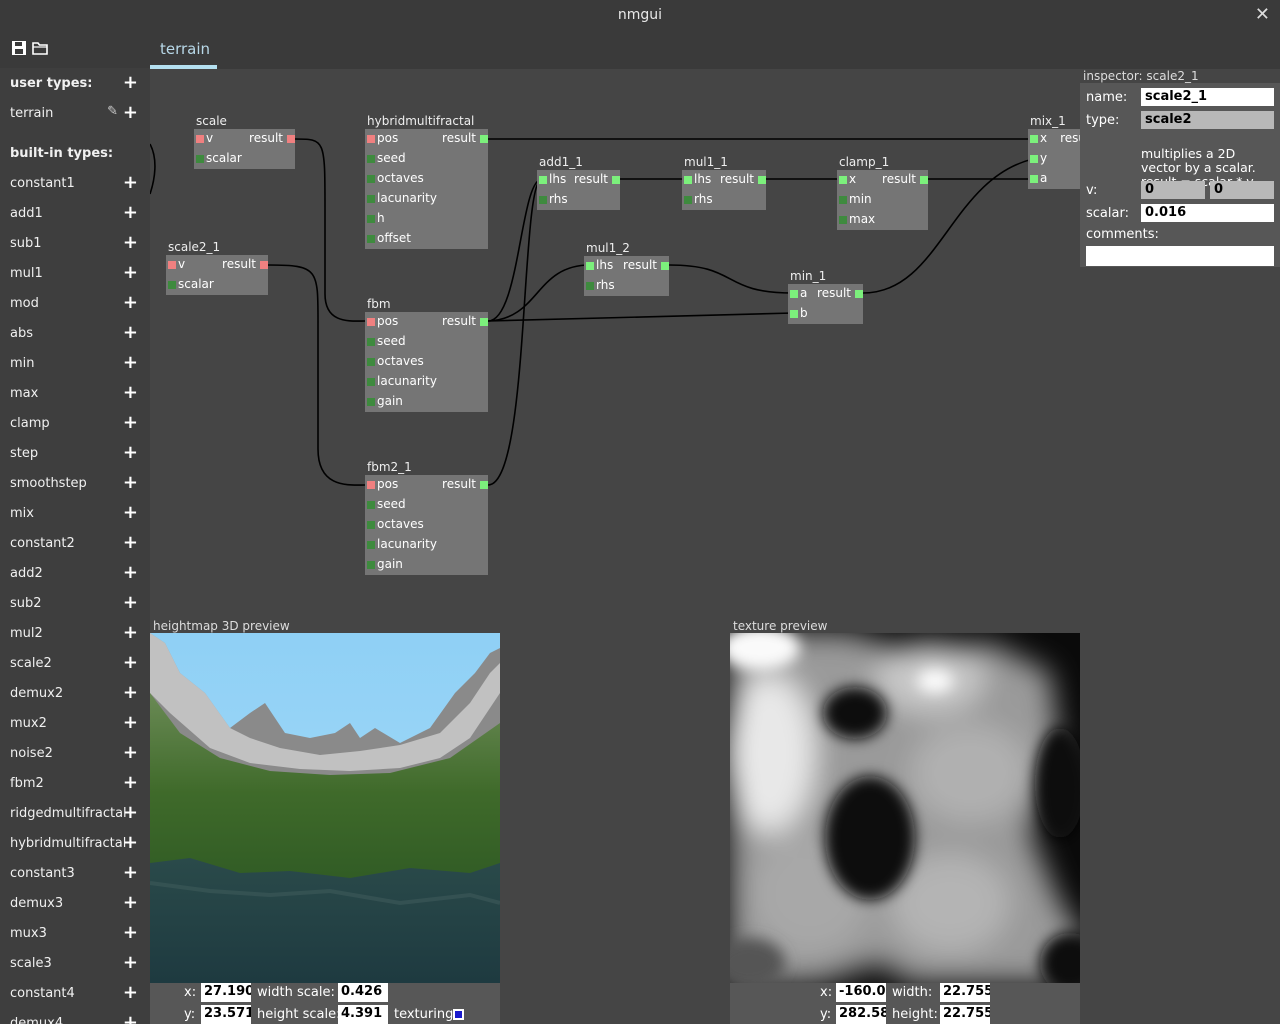 This screenshot has width=1280, height=1024. What do you see at coordinates (363, 1014) in the screenshot?
I see `height-scale-field: 4.391` at bounding box center [363, 1014].